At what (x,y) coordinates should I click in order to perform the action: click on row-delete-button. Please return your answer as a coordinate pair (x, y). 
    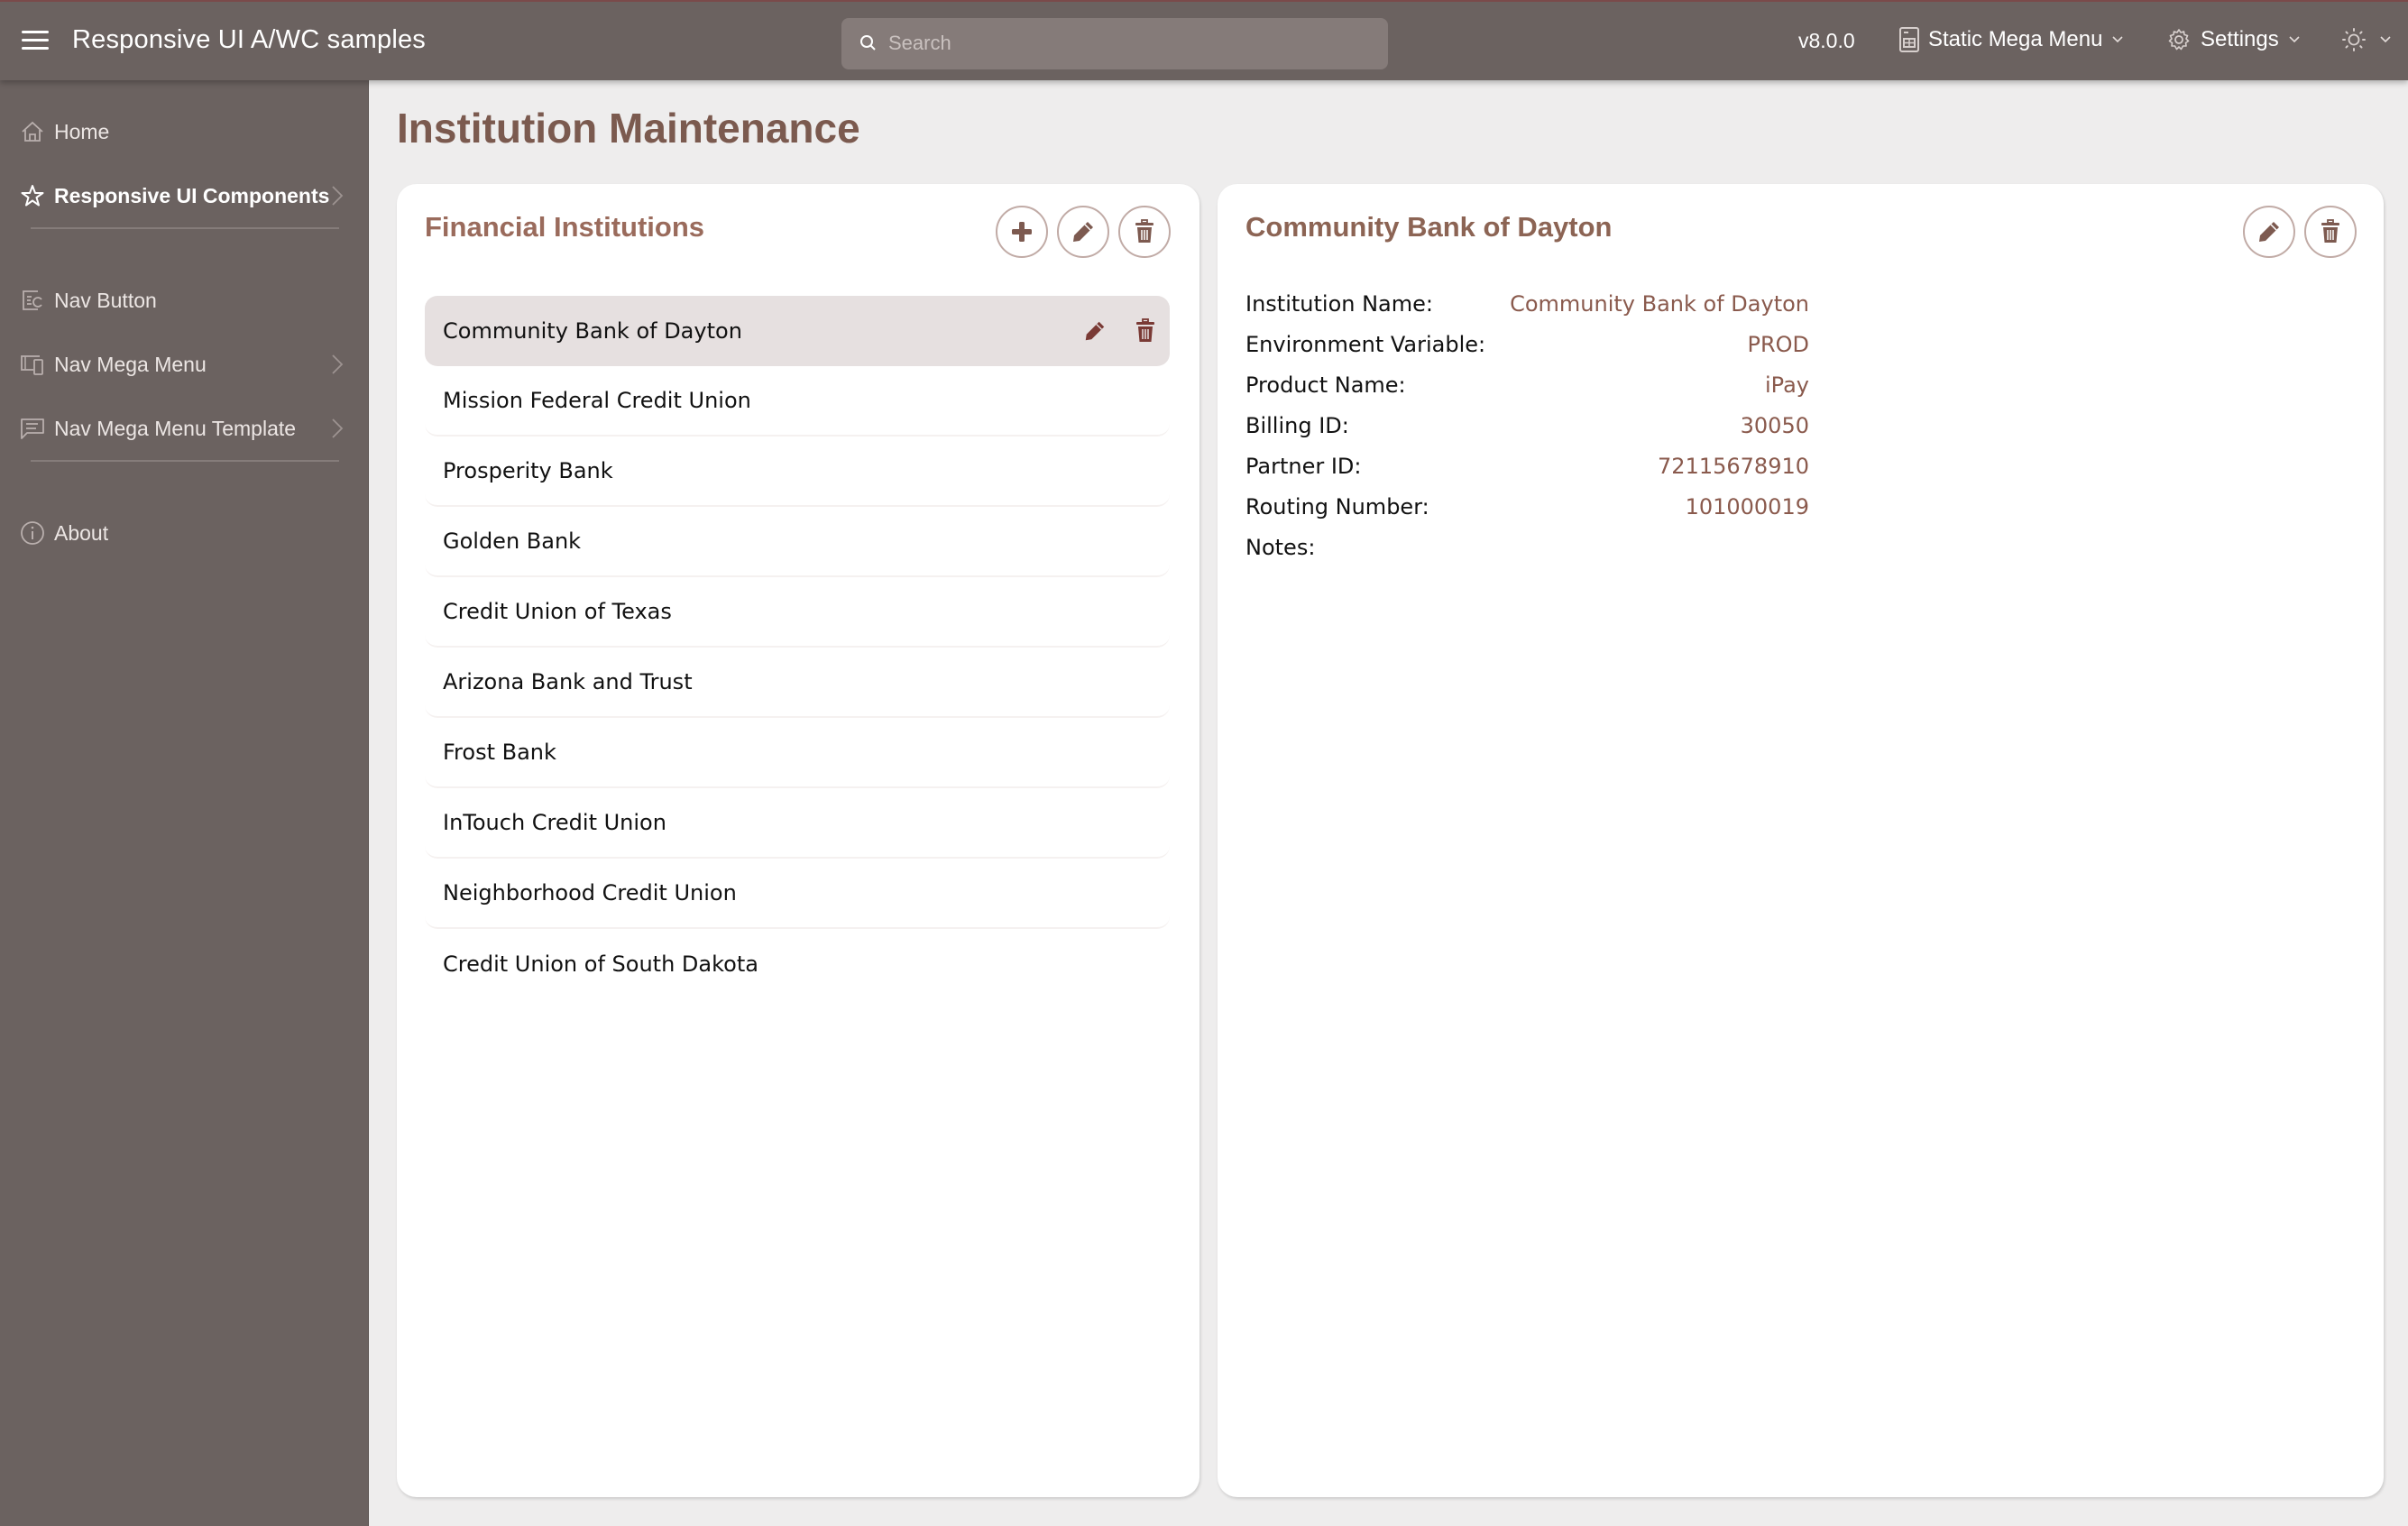
    Looking at the image, I should click on (1145, 331).